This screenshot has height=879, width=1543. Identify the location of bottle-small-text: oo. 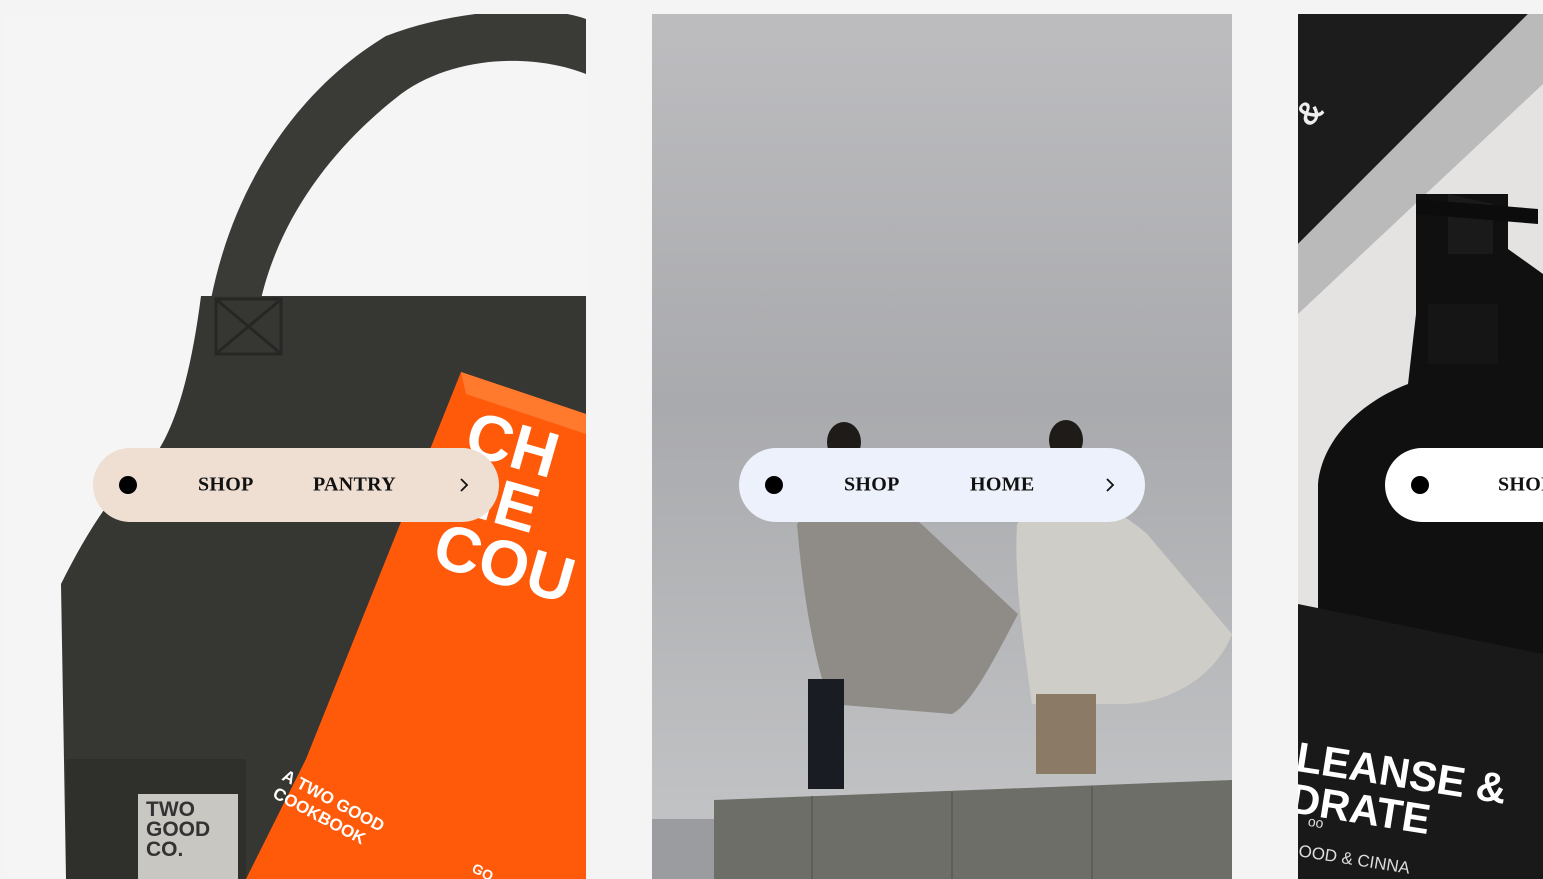
(1315, 822).